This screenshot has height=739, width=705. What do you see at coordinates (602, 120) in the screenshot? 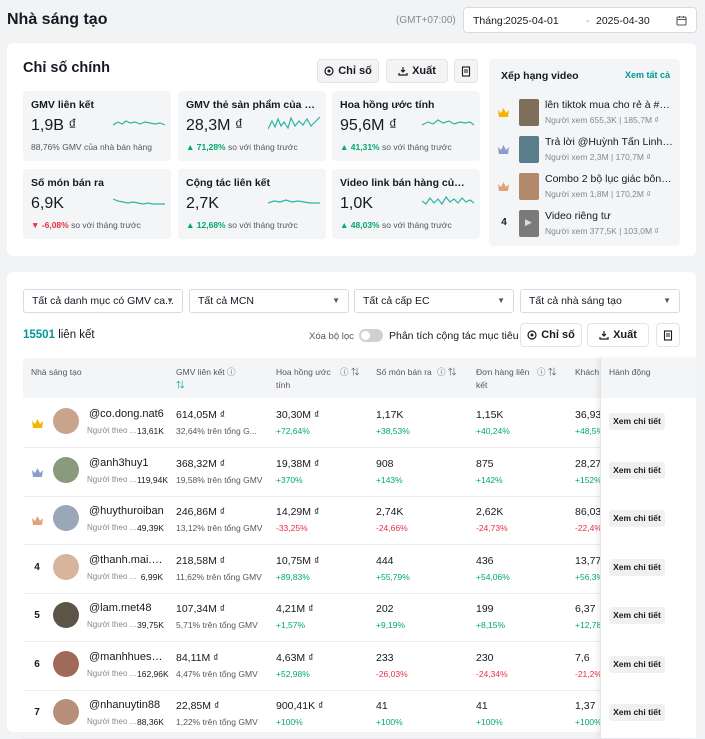
I see `video-stats: Người xem 655,3K | 185,7M ₫` at bounding box center [602, 120].